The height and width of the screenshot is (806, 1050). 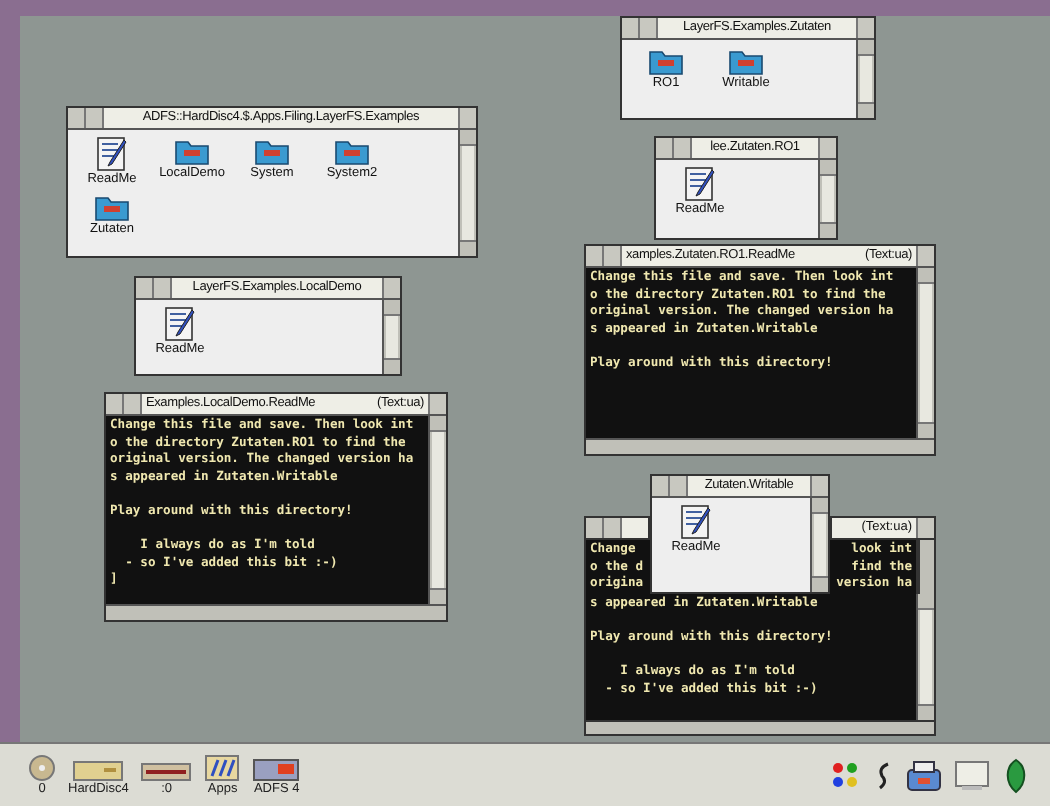 I want to click on text-area, so click(x=267, y=510).